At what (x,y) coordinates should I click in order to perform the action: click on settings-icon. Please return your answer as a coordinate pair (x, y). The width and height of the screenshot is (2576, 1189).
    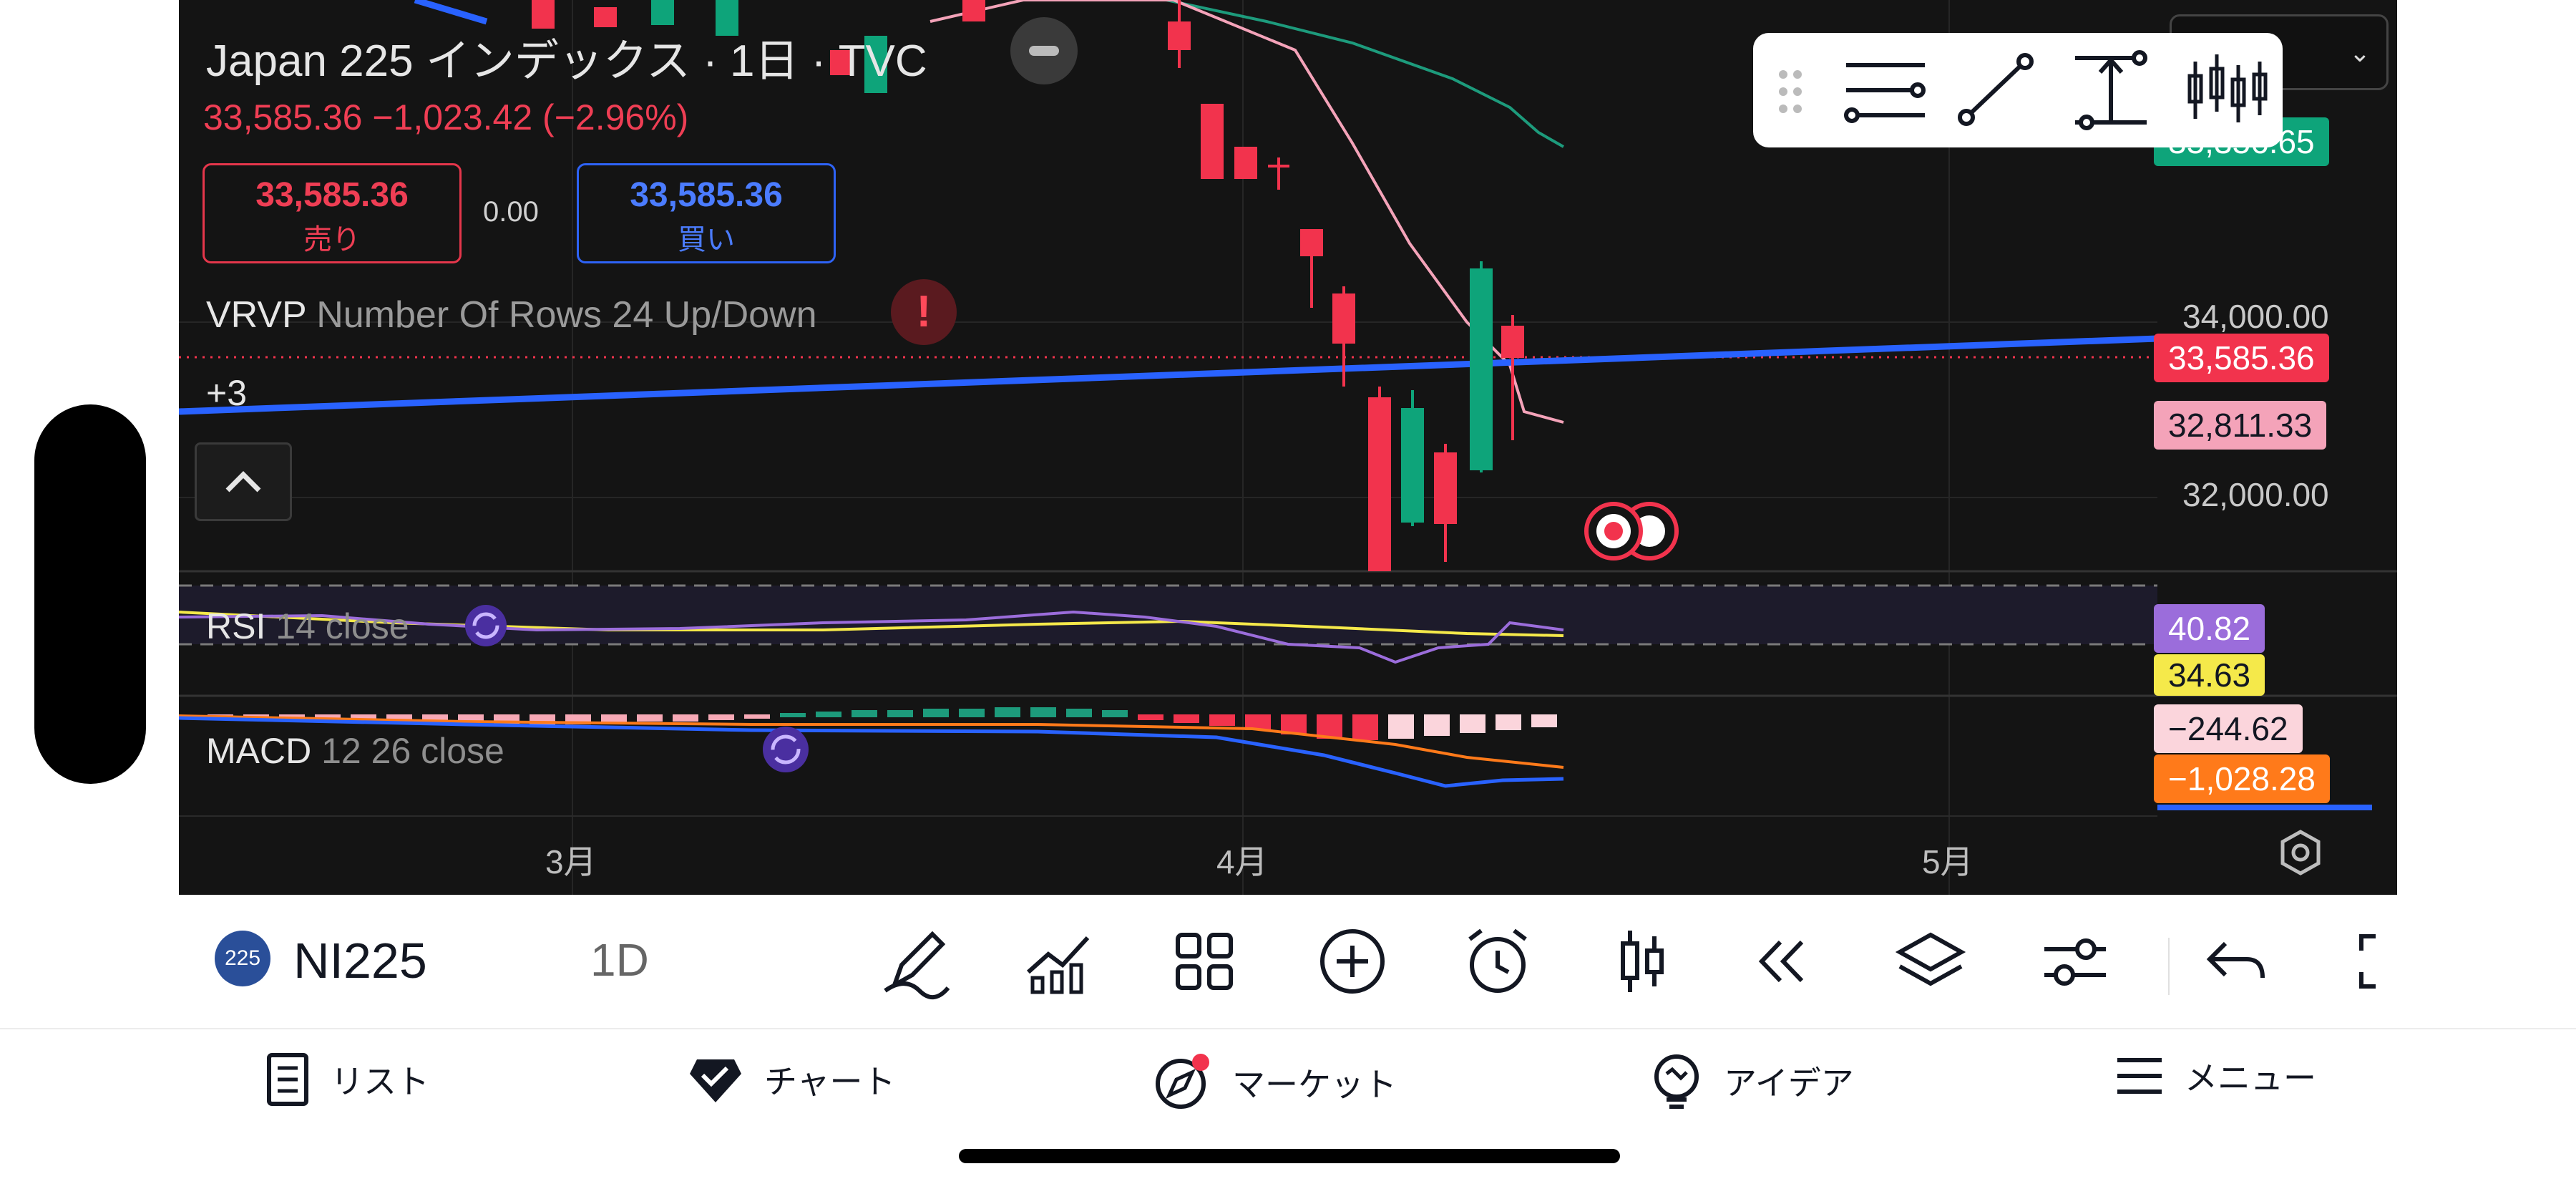
    Looking at the image, I should click on (2075, 961).